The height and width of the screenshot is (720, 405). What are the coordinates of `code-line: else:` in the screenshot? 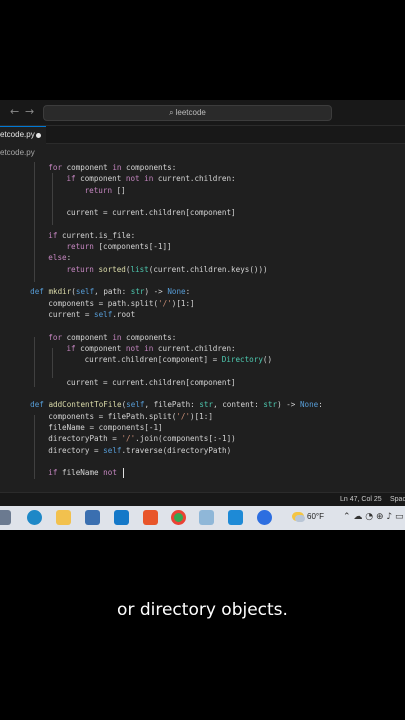 It's located at (59, 257).